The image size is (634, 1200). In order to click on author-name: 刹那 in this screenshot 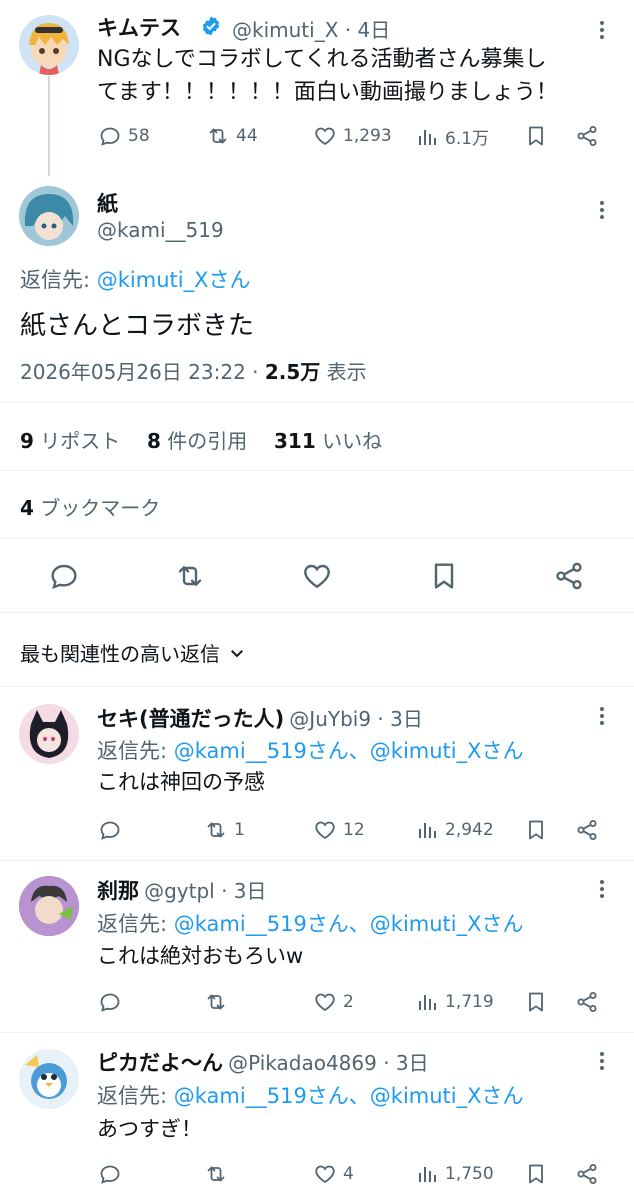, I will do `click(118, 891)`.